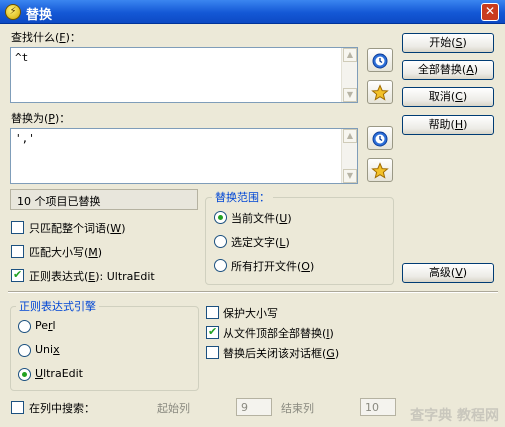 Image resolution: width=505 pixels, height=427 pixels. What do you see at coordinates (260, 242) in the screenshot?
I see `scope-selected-text-label: 选定文字(L)` at bounding box center [260, 242].